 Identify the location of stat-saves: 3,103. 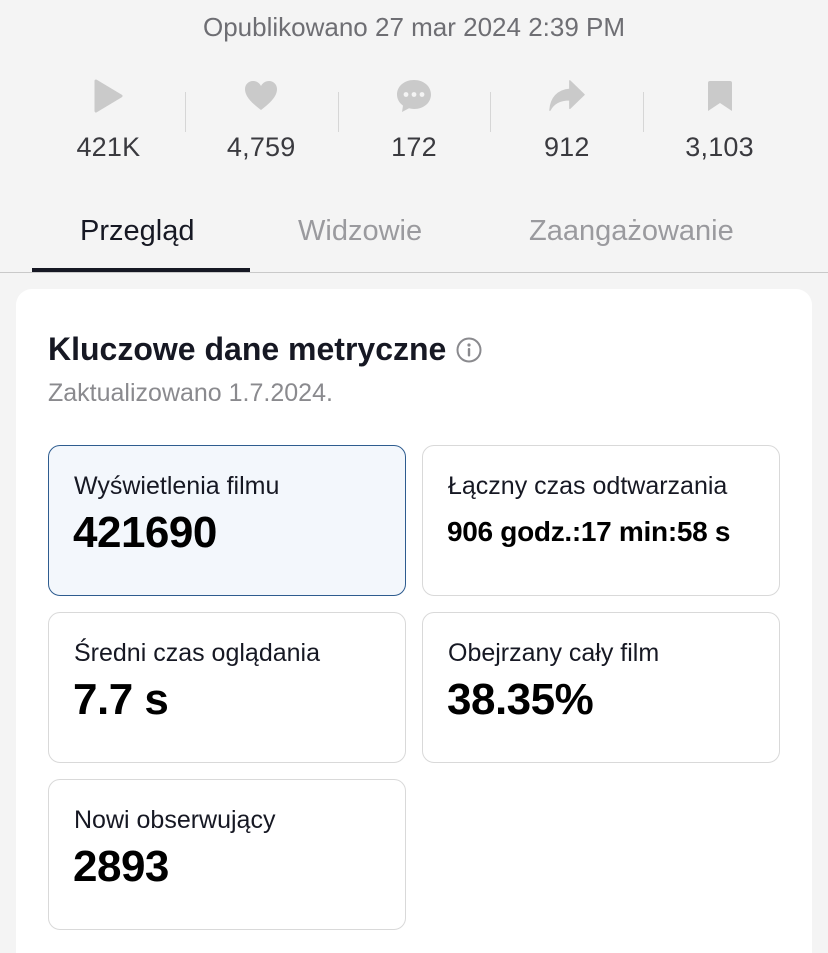
(719, 124).